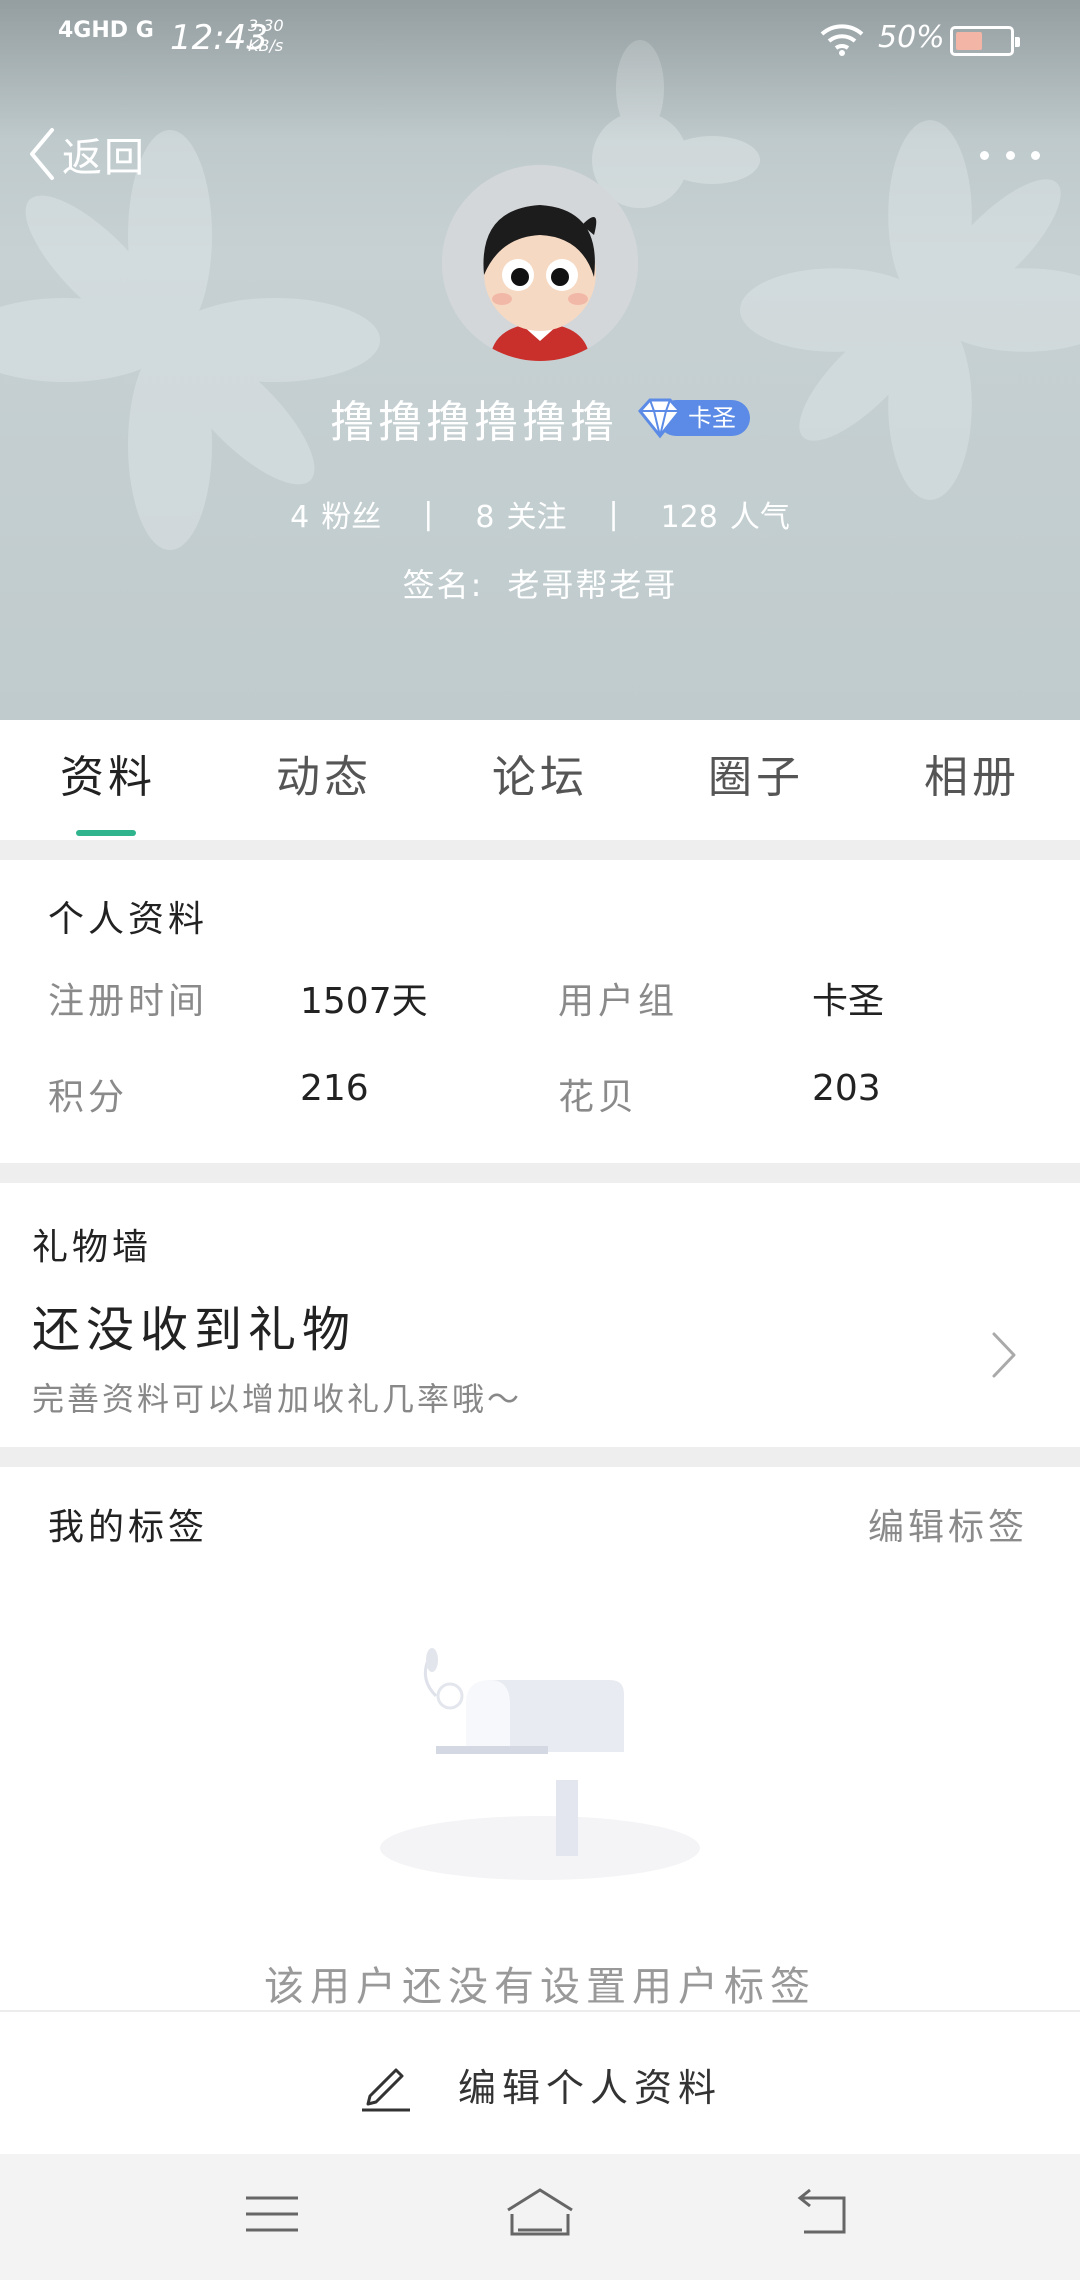 This screenshot has height=2280, width=1080. I want to click on gift-wall-title: 礼物墙, so click(92, 1247).